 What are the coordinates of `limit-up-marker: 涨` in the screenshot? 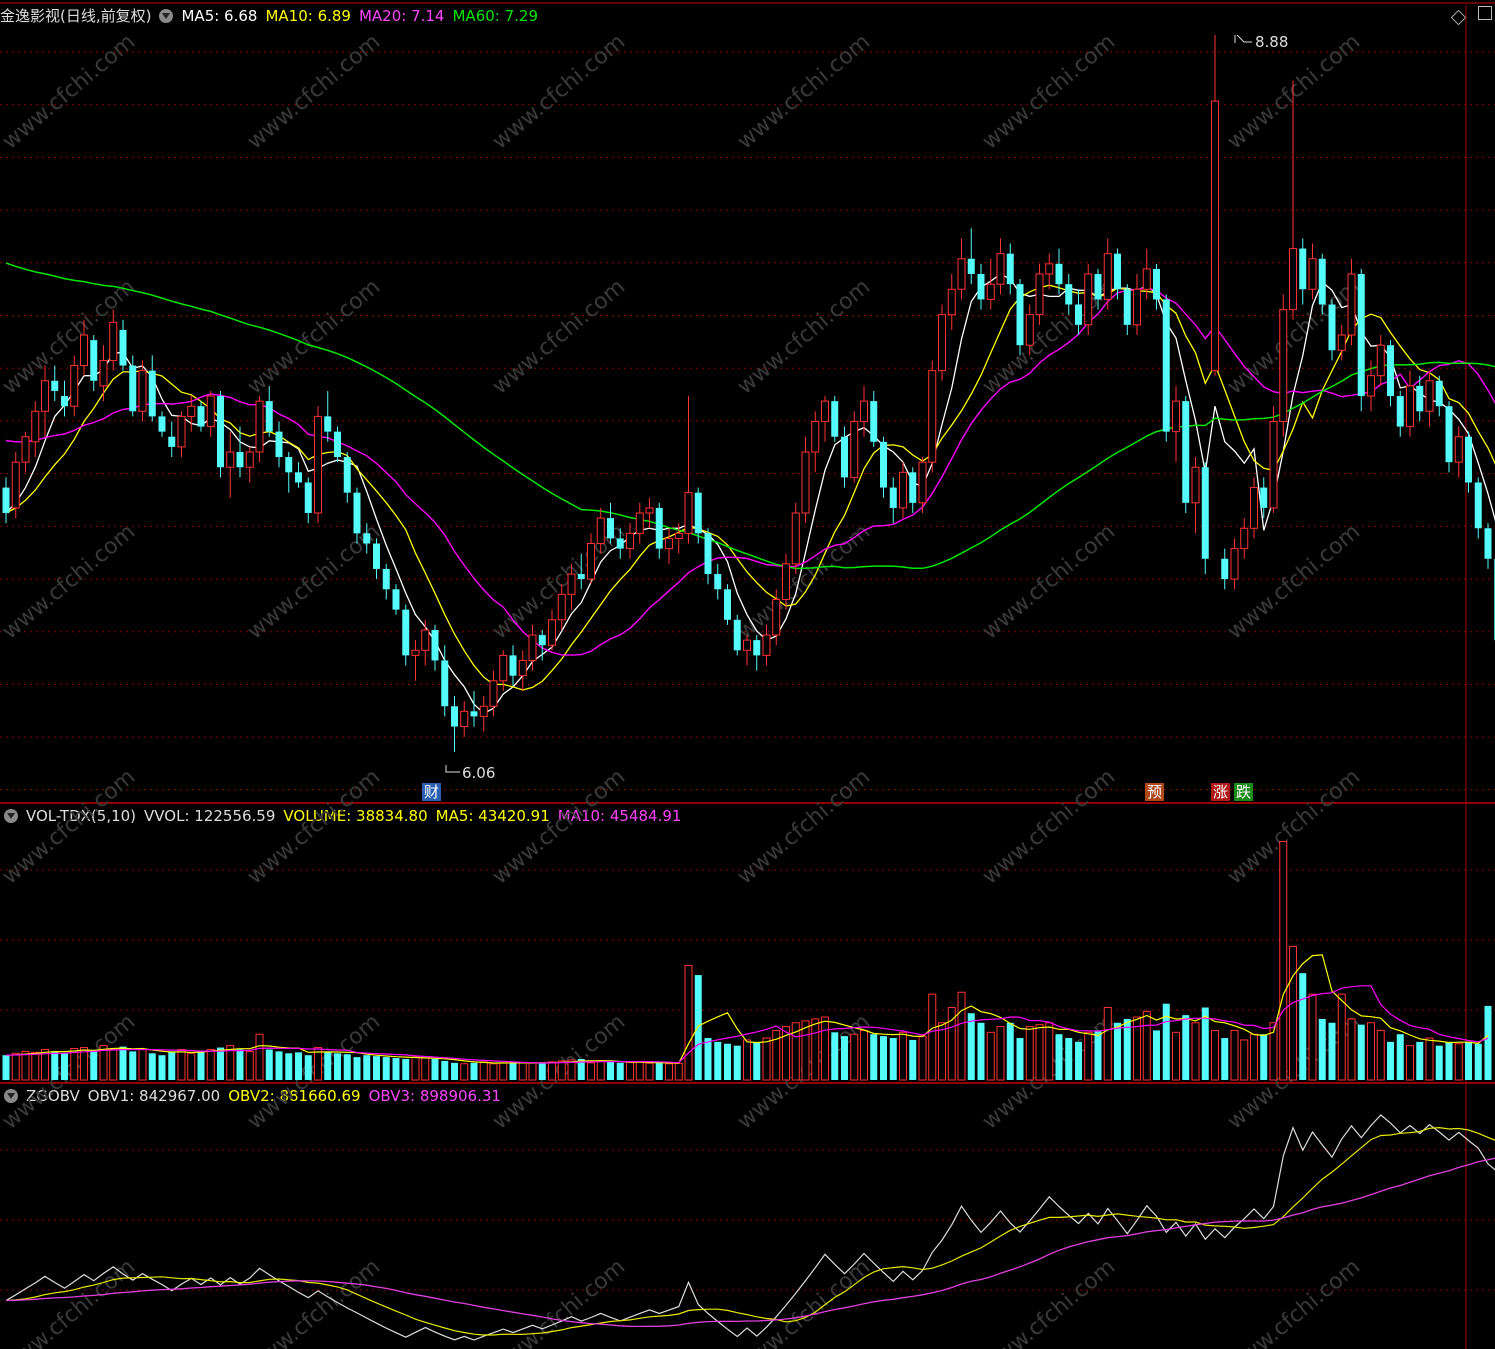 It's located at (1221, 792).